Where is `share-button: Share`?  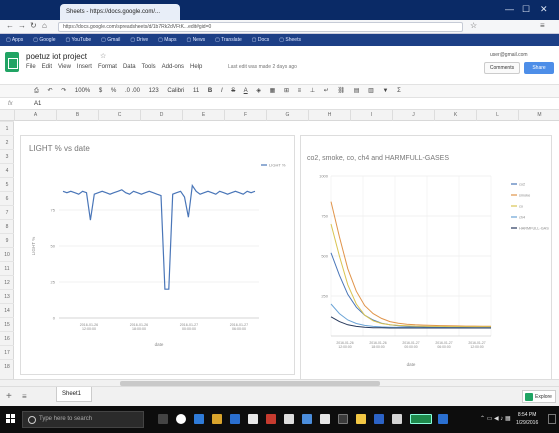 share-button: Share is located at coordinates (539, 68).